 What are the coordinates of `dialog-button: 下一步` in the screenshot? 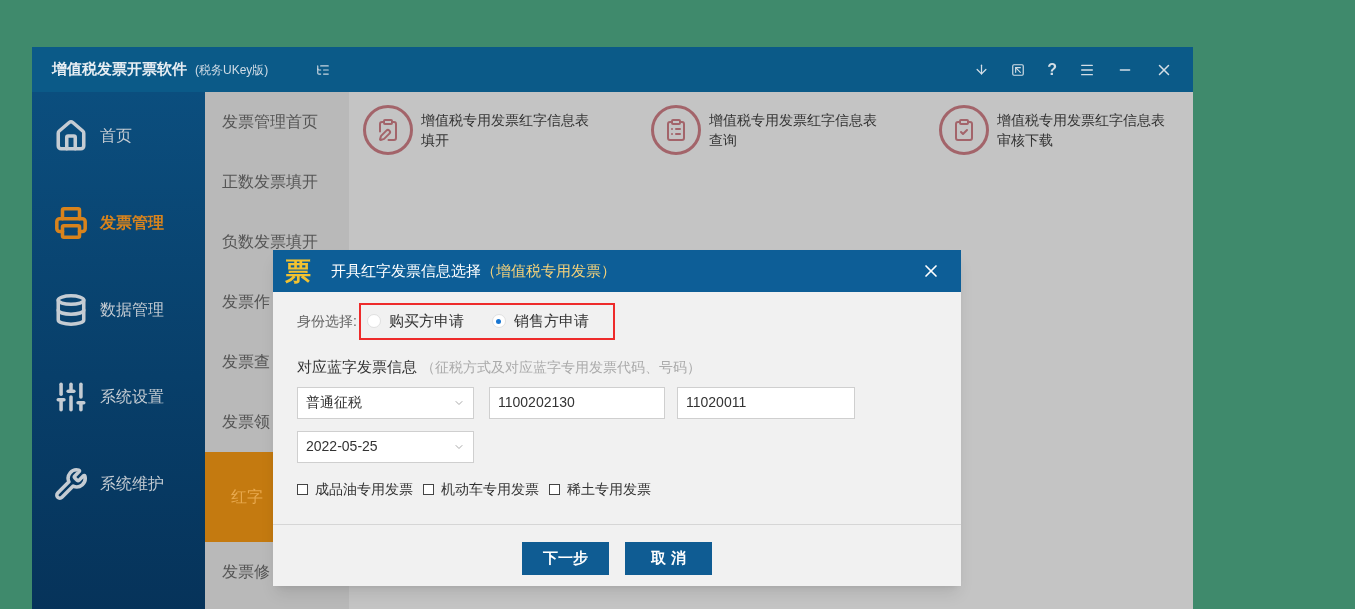 It's located at (565, 558).